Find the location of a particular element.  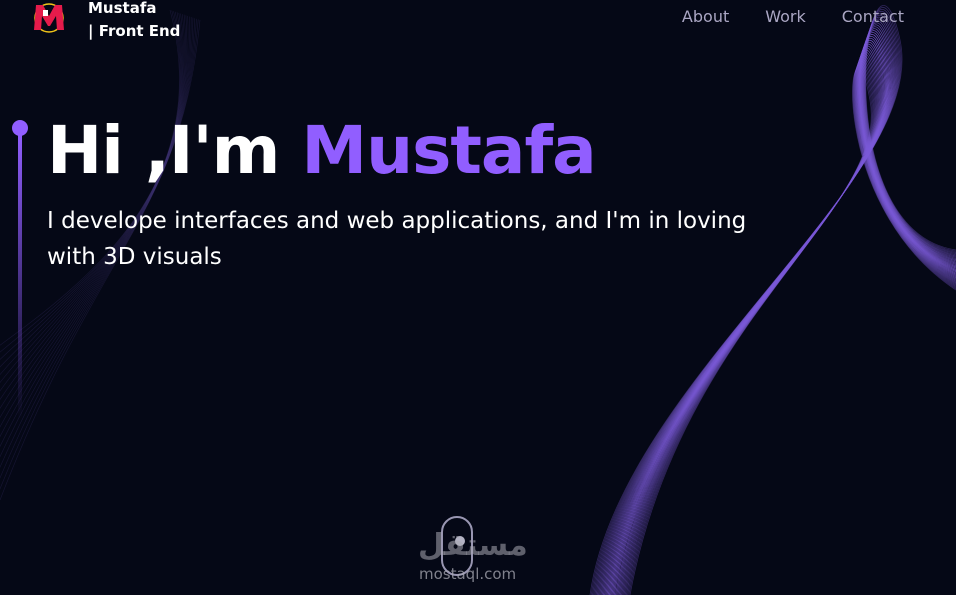

hero-title: Hi ,I'm Mustafa is located at coordinates (322, 150).